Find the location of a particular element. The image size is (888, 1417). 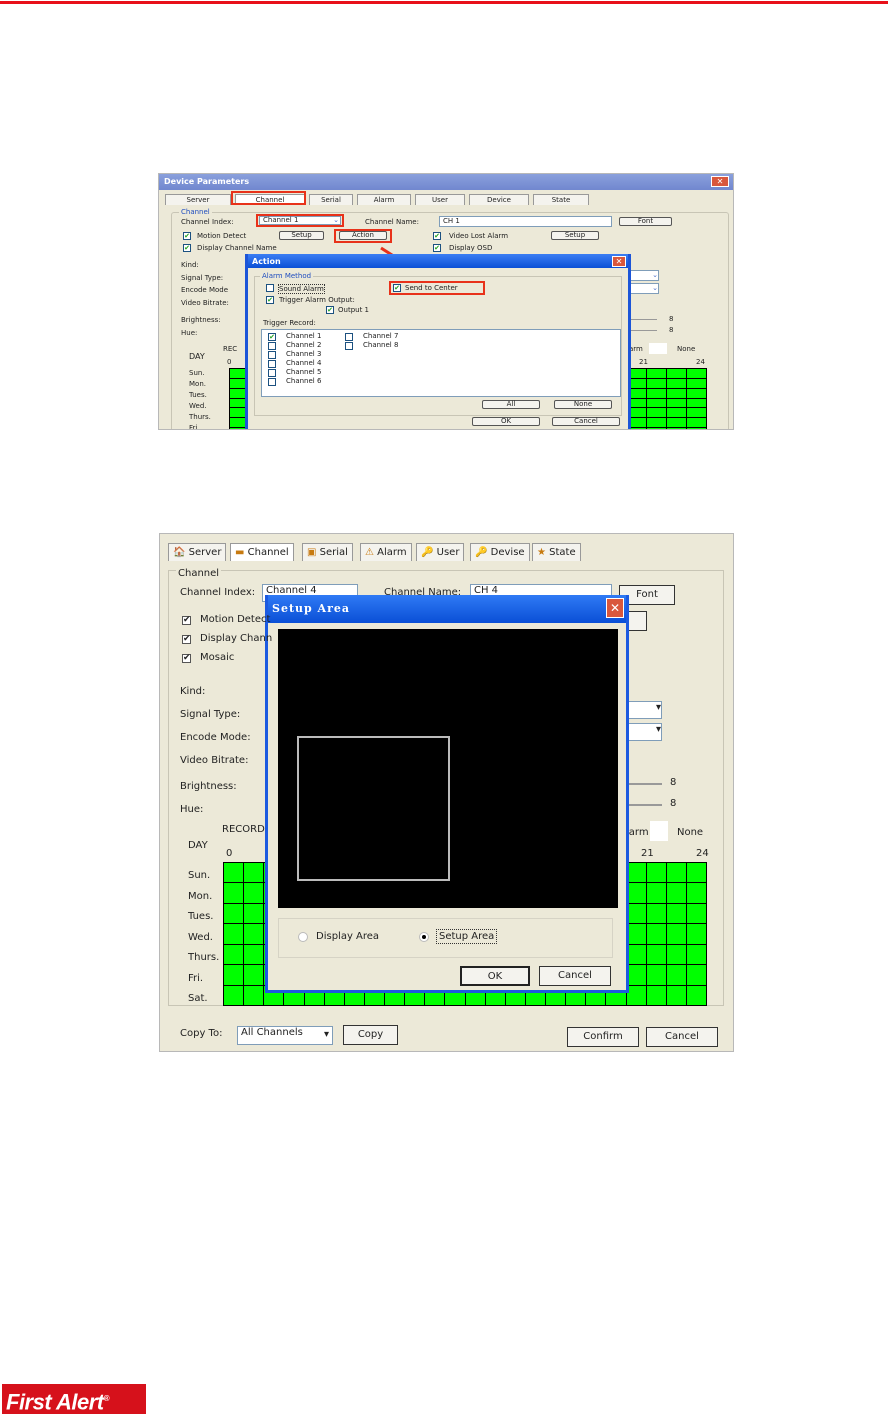

setup-area-radio is located at coordinates (424, 937).